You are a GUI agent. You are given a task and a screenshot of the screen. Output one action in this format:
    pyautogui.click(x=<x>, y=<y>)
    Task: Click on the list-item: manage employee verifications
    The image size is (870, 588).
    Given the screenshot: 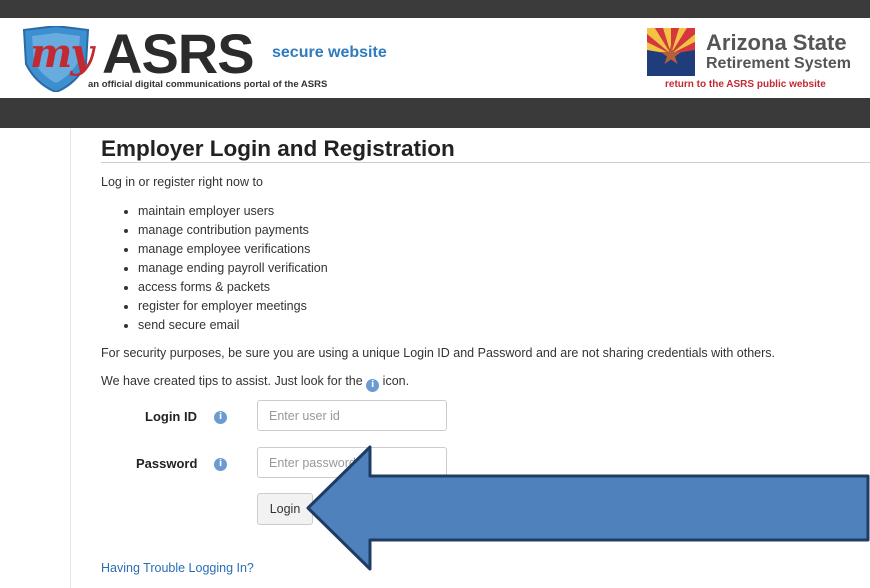 What is the action you would take?
    pyautogui.click(x=233, y=249)
    